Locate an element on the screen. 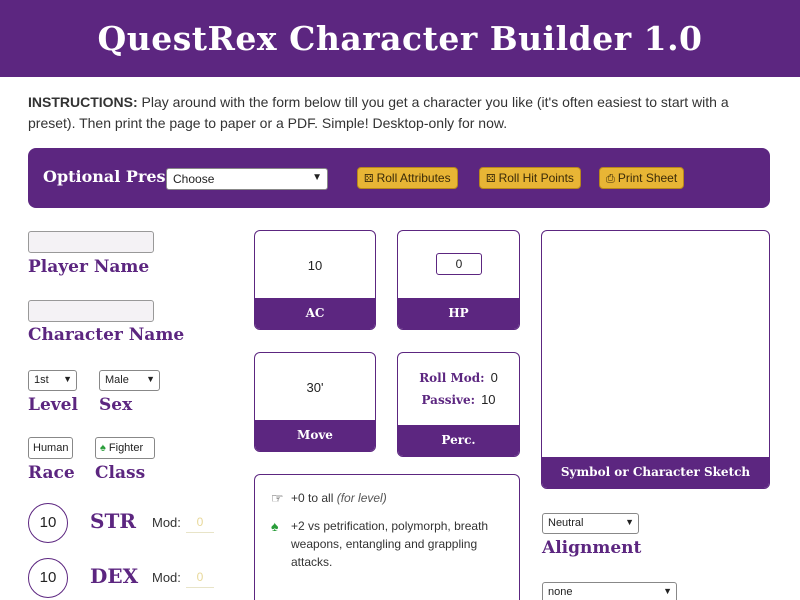 The height and width of the screenshot is (600, 800). extra-select: none ▼ is located at coordinates (609, 591).